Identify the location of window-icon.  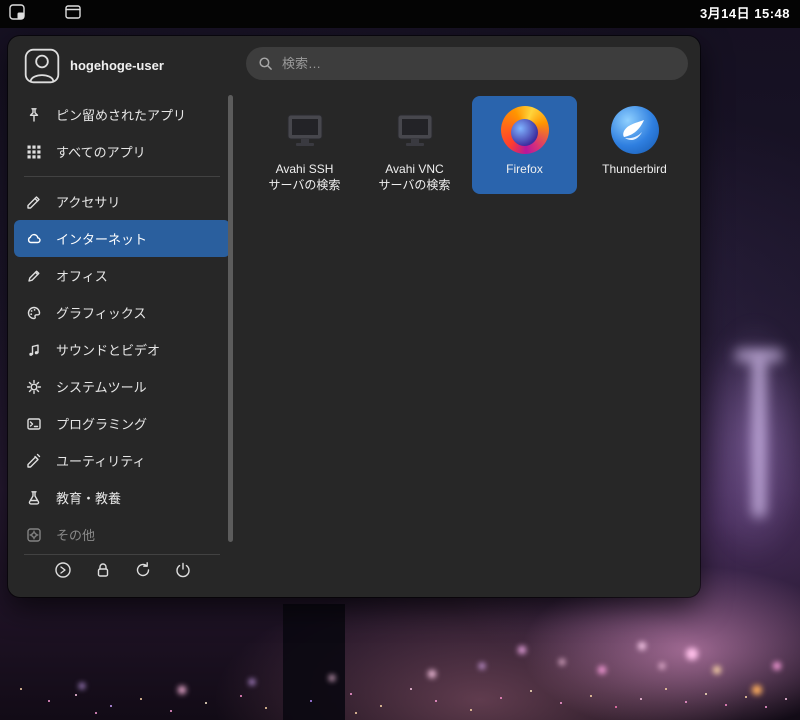
(73, 14).